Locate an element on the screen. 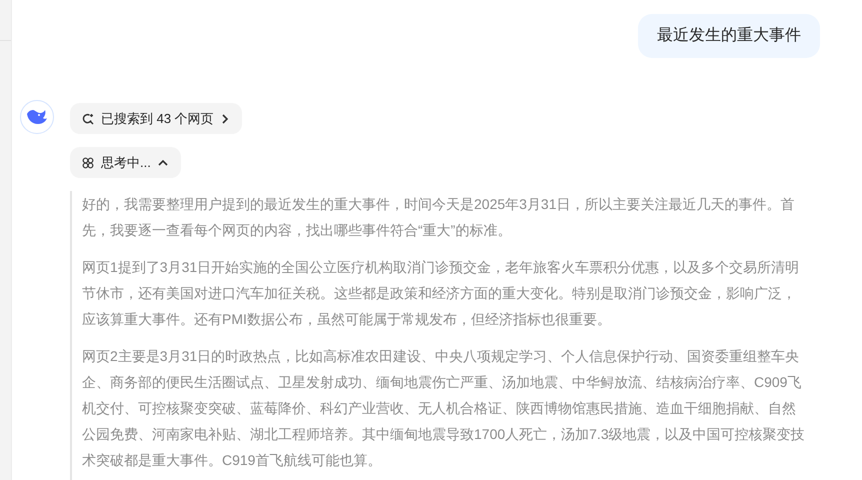 This screenshot has height=480, width=862. caret-icon is located at coordinates (163, 162).